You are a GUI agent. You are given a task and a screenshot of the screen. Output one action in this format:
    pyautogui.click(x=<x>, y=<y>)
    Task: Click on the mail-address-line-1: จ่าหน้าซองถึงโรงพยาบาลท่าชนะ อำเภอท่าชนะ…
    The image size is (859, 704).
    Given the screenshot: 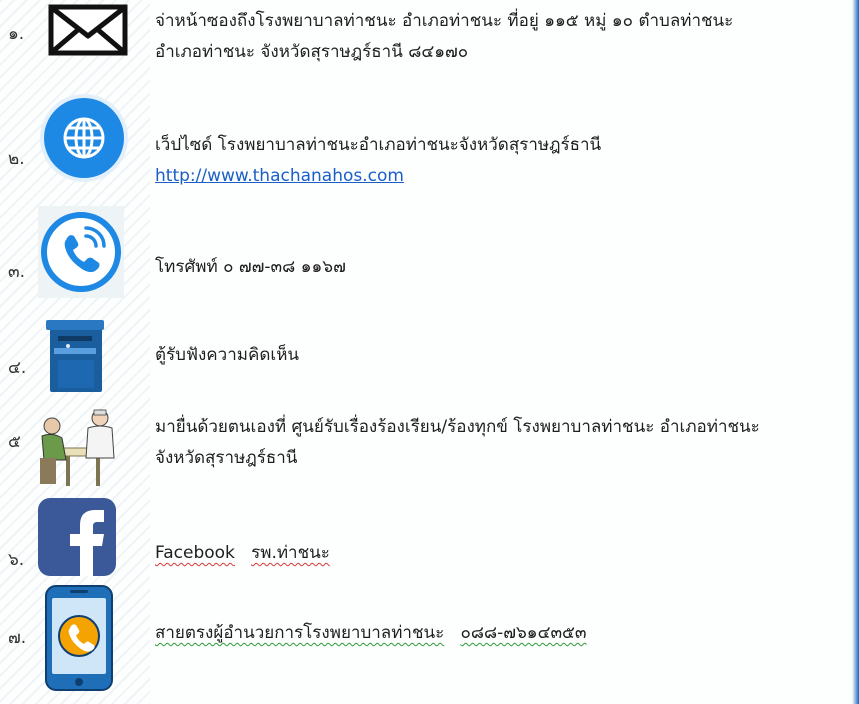 What is the action you would take?
    pyautogui.click(x=444, y=21)
    